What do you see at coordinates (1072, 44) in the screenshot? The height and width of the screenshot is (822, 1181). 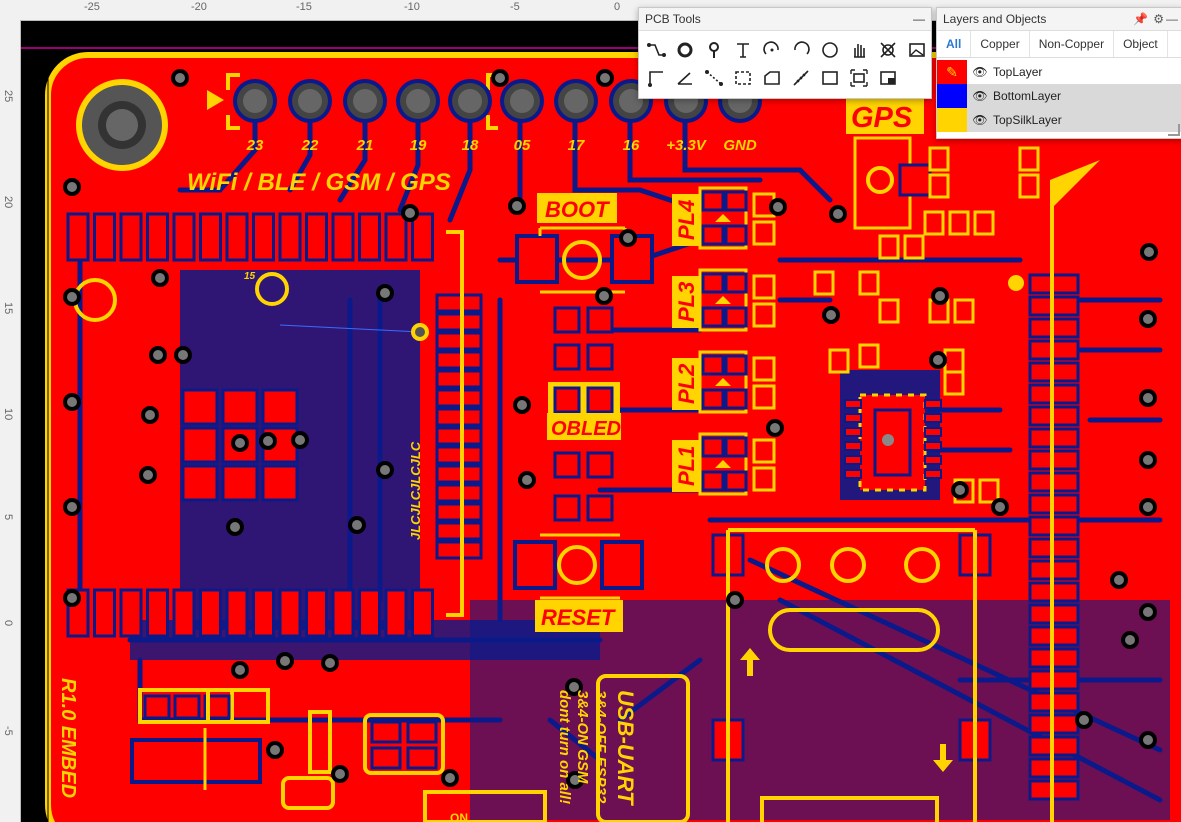 I see `tab-non-copper: Non-Copper` at bounding box center [1072, 44].